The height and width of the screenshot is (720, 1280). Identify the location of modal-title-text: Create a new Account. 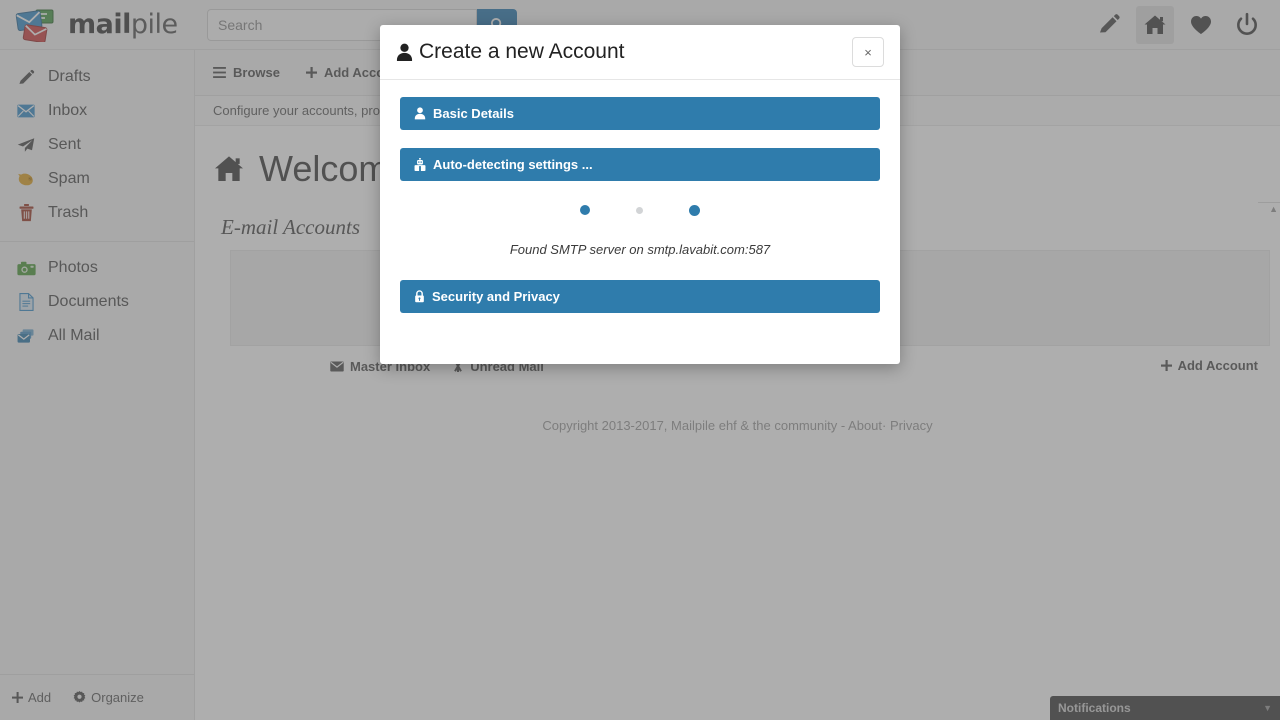
(522, 51).